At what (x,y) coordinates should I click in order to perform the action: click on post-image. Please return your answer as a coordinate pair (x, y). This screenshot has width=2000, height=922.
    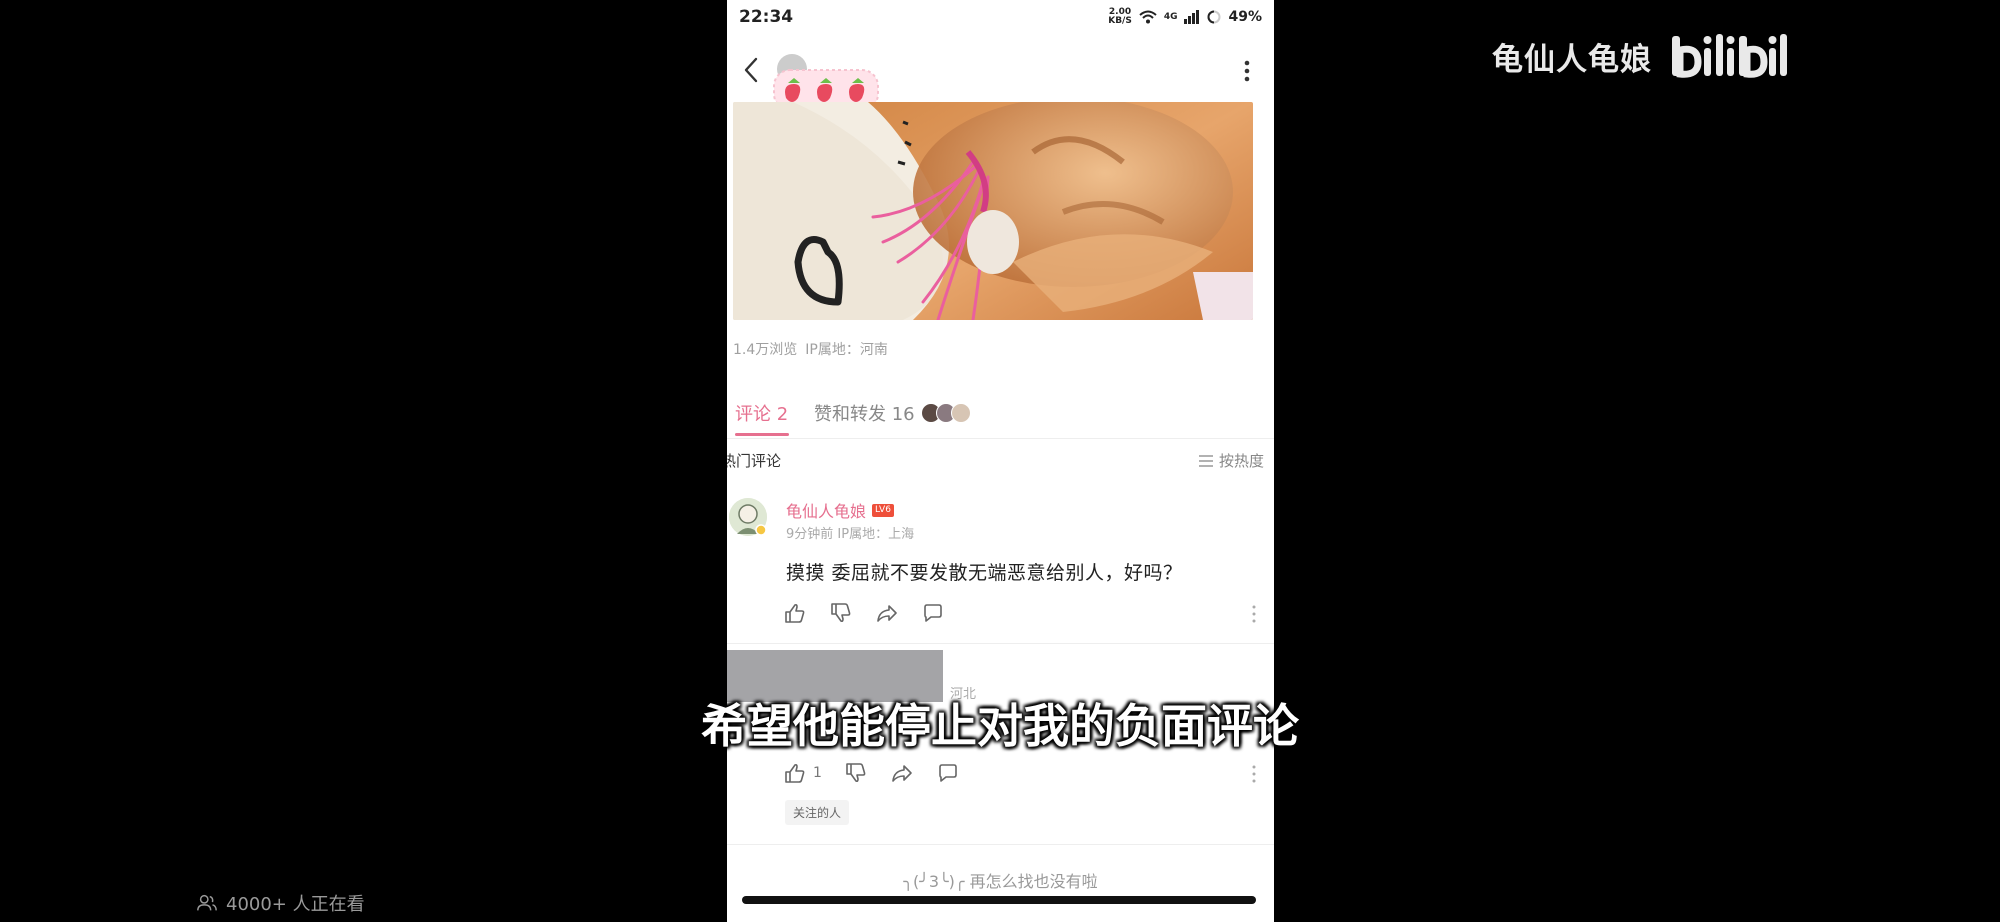
    Looking at the image, I should click on (993, 211).